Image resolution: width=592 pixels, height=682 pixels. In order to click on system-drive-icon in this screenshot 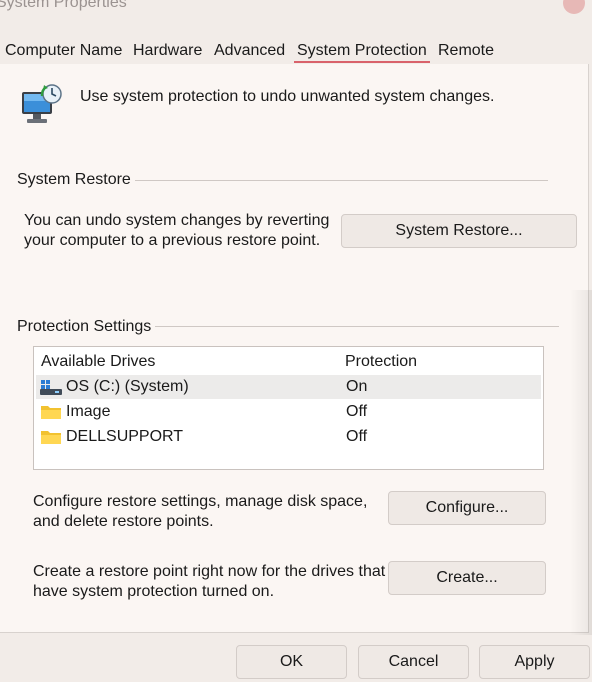, I will do `click(51, 387)`.